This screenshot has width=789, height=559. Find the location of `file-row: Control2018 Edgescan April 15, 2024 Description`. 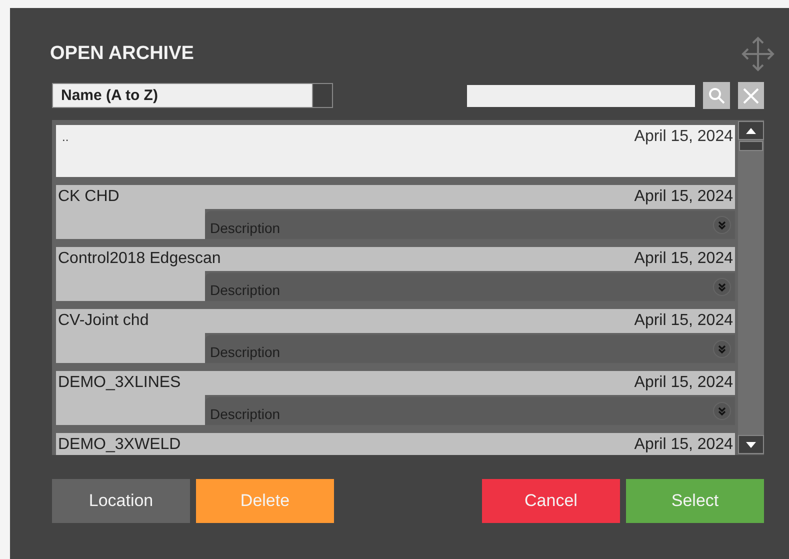

file-row: Control2018 Edgescan April 15, 2024 Description is located at coordinates (395, 274).